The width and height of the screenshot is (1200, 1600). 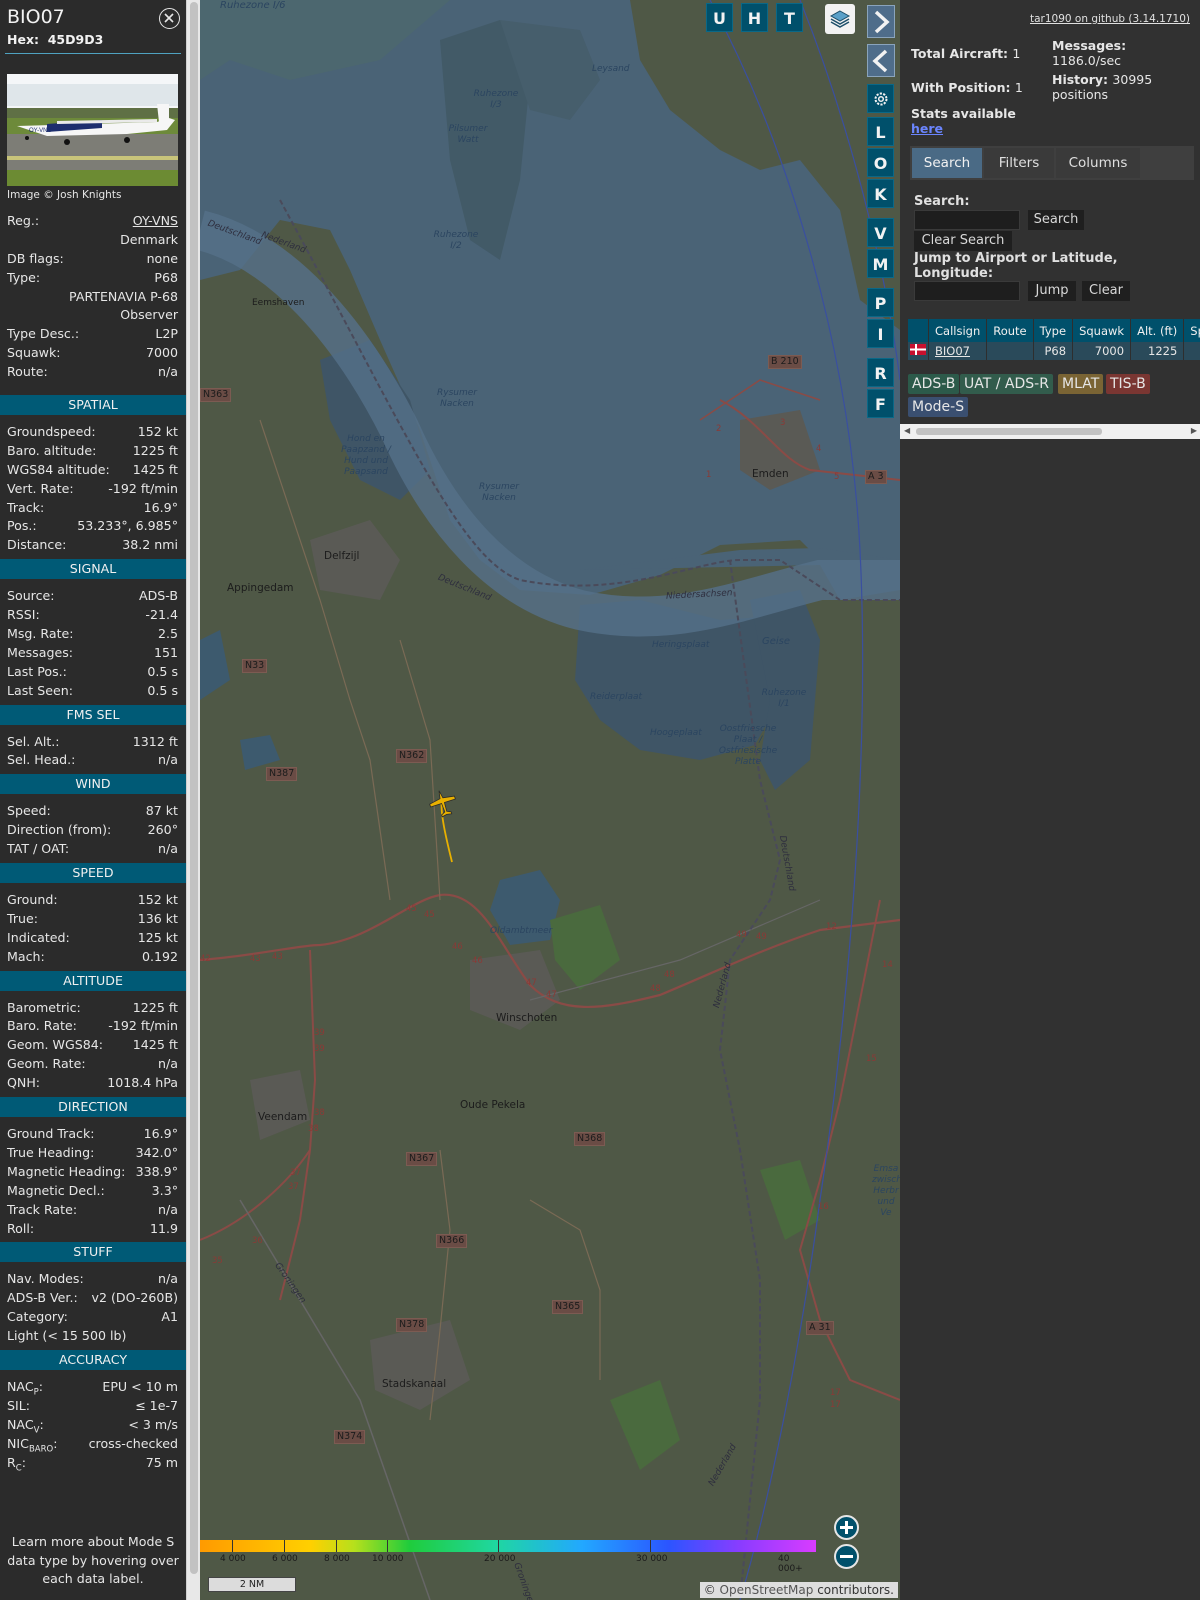 I want to click on info-label: Messages:, so click(x=40, y=653).